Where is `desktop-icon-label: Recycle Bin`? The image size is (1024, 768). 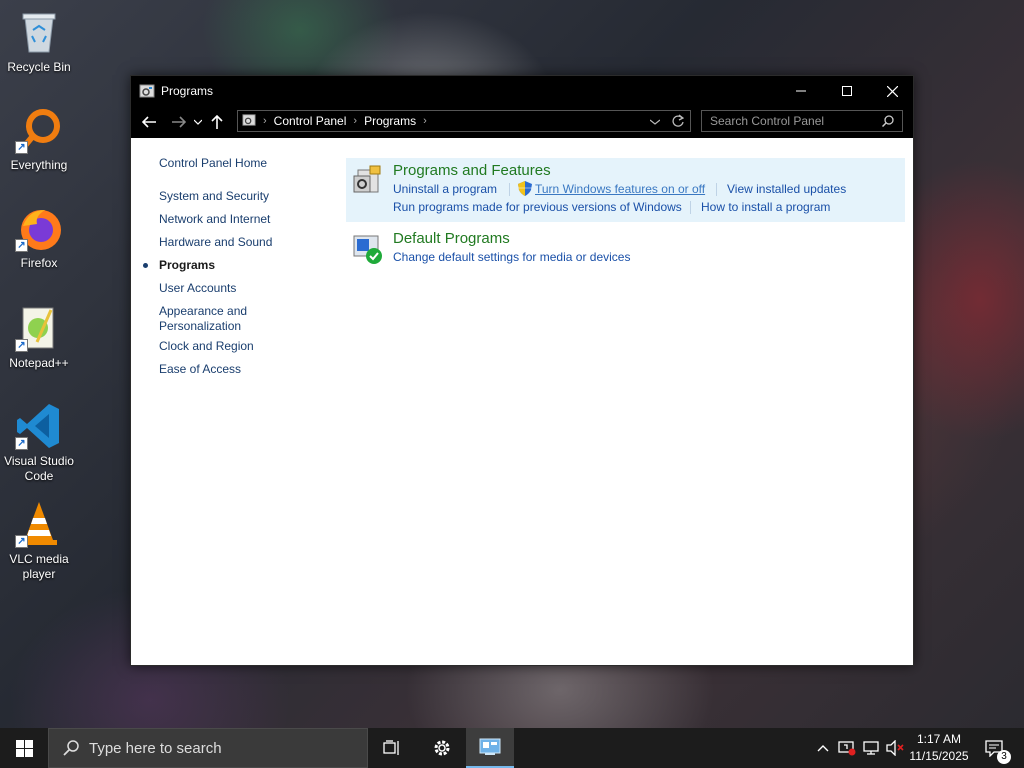 desktop-icon-label: Recycle Bin is located at coordinates (39, 67).